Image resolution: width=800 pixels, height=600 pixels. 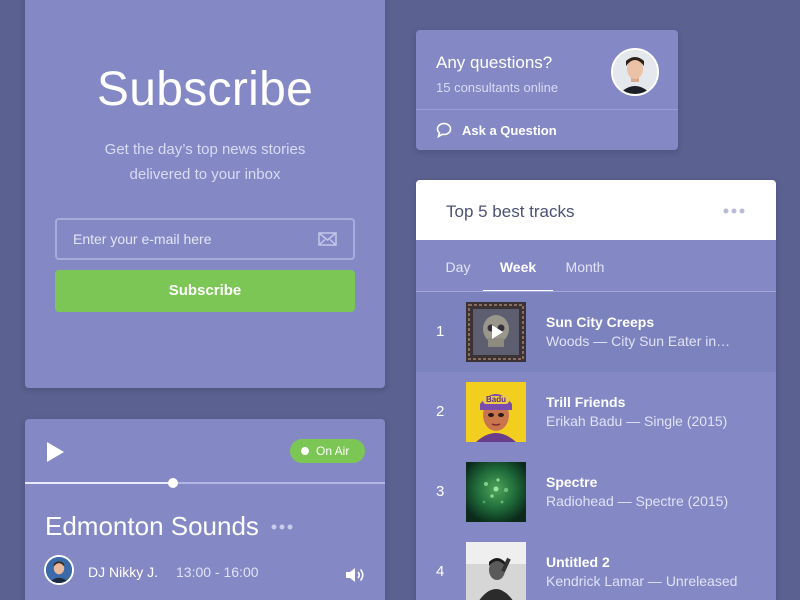 I want to click on track-rank: 4, so click(x=440, y=571).